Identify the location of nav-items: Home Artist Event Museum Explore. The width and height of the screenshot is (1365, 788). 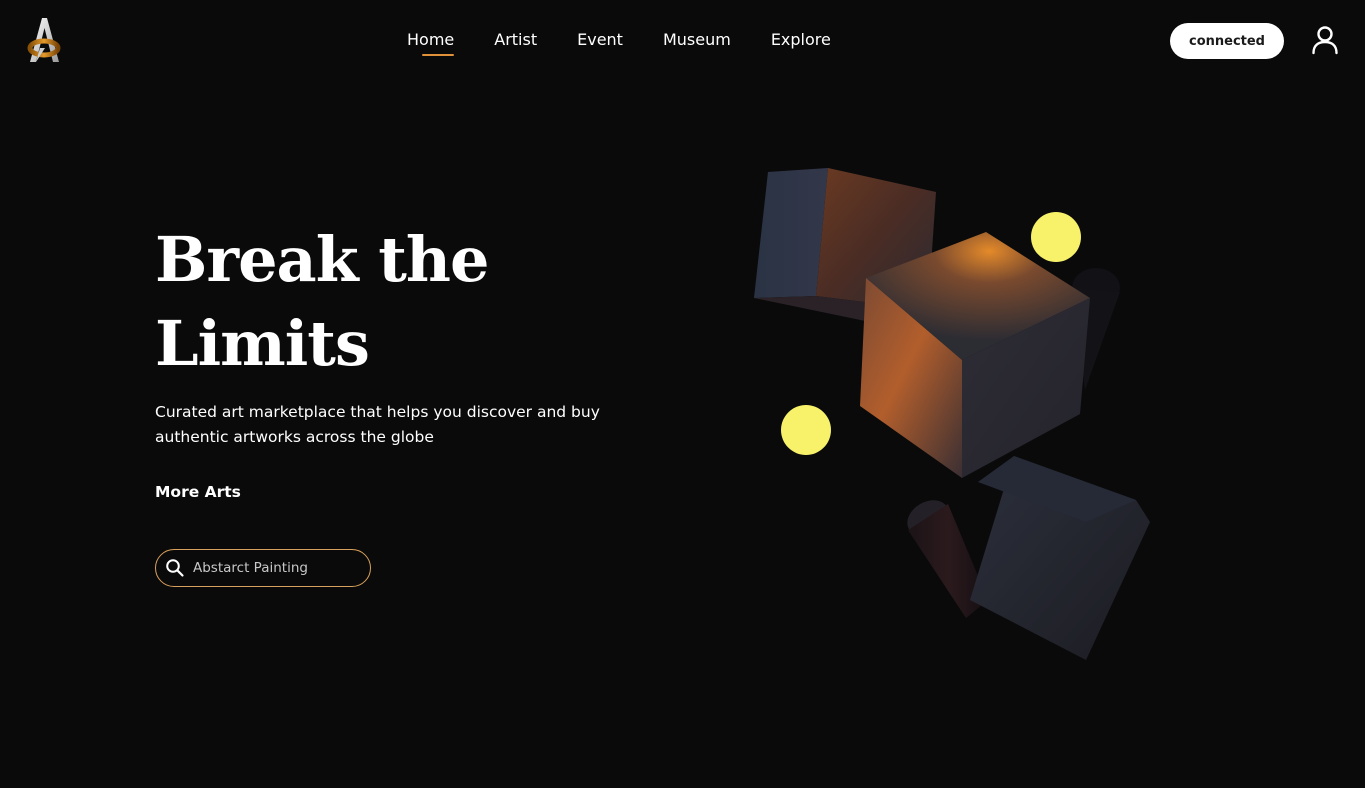
(619, 42).